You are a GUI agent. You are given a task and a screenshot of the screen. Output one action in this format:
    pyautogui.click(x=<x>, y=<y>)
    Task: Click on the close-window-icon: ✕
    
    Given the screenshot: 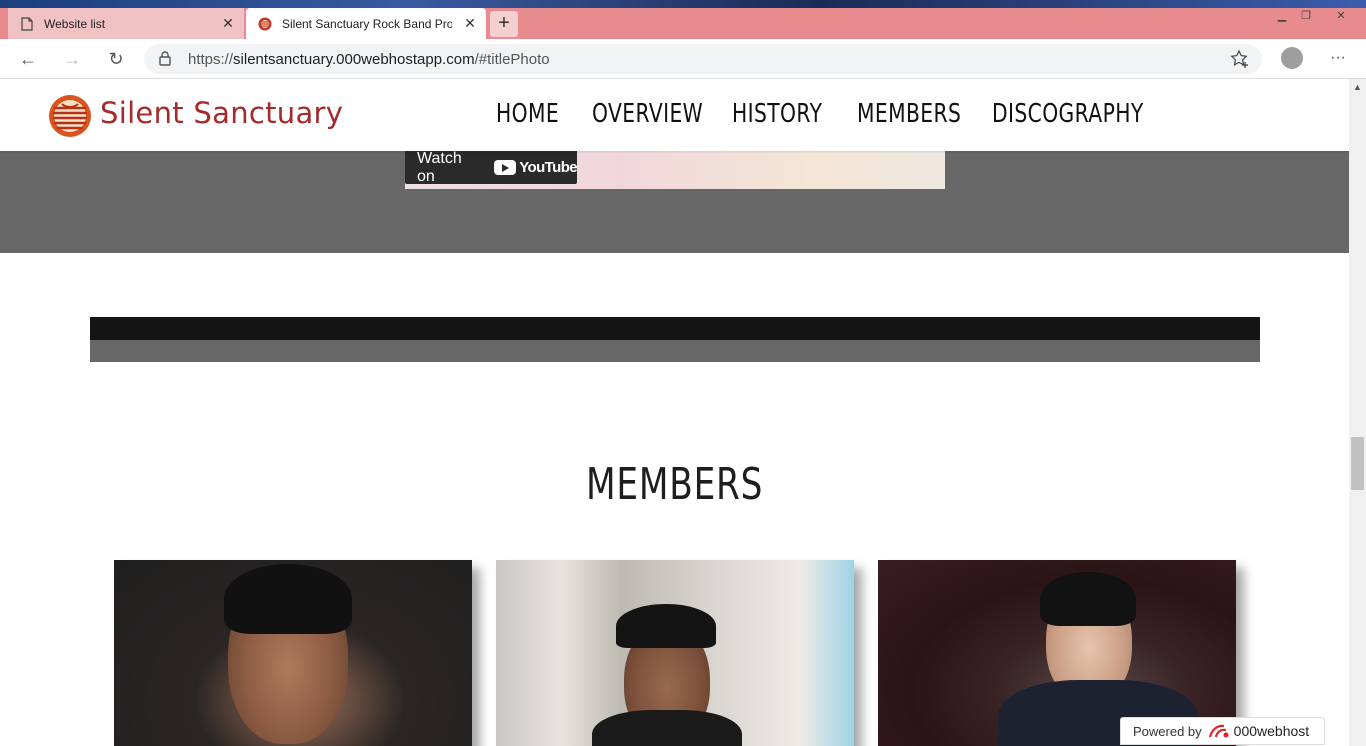 What is the action you would take?
    pyautogui.click(x=1341, y=17)
    